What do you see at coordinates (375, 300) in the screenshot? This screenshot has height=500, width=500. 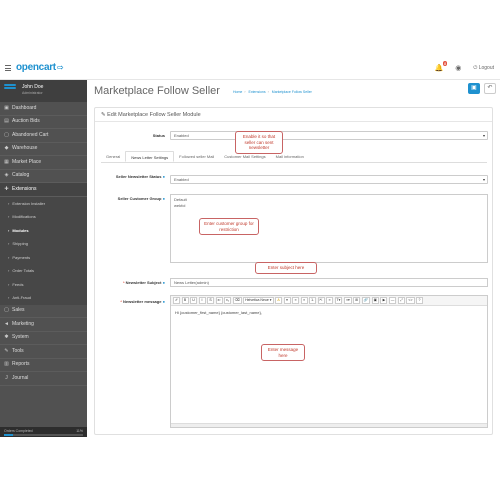 I see `toolbar-button: ▣` at bounding box center [375, 300].